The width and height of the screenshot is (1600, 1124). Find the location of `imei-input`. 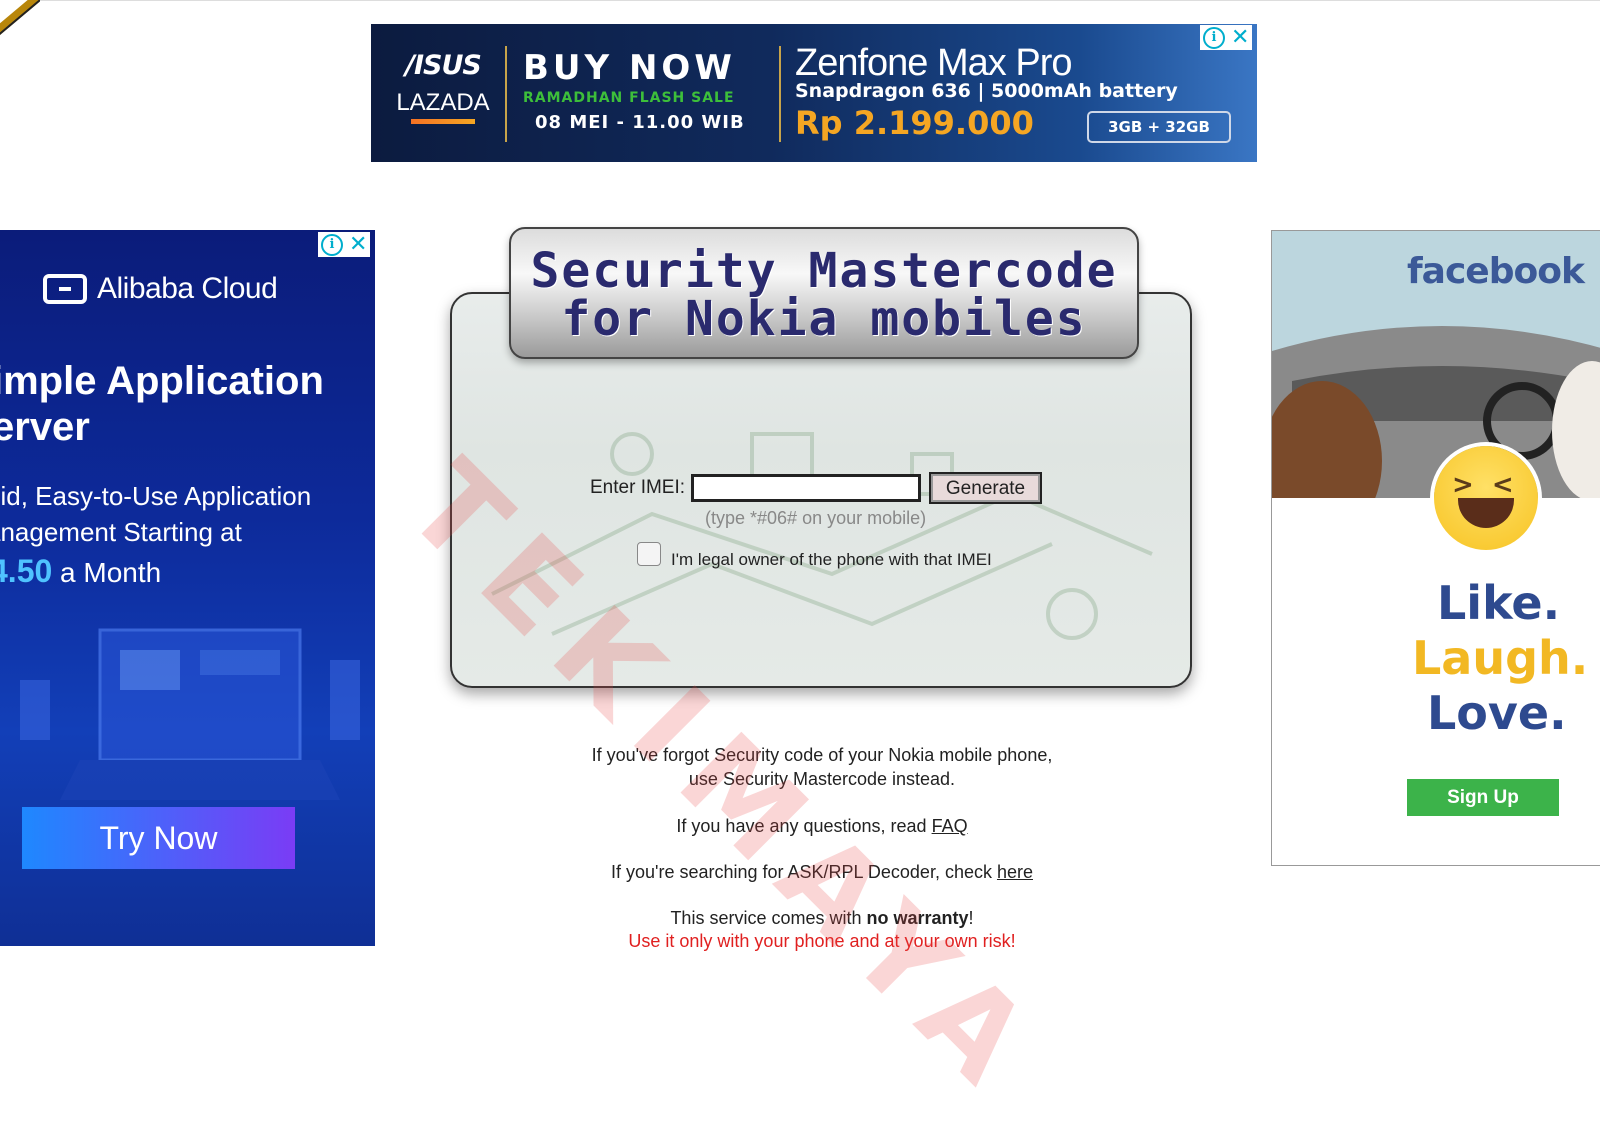

imei-input is located at coordinates (806, 488).